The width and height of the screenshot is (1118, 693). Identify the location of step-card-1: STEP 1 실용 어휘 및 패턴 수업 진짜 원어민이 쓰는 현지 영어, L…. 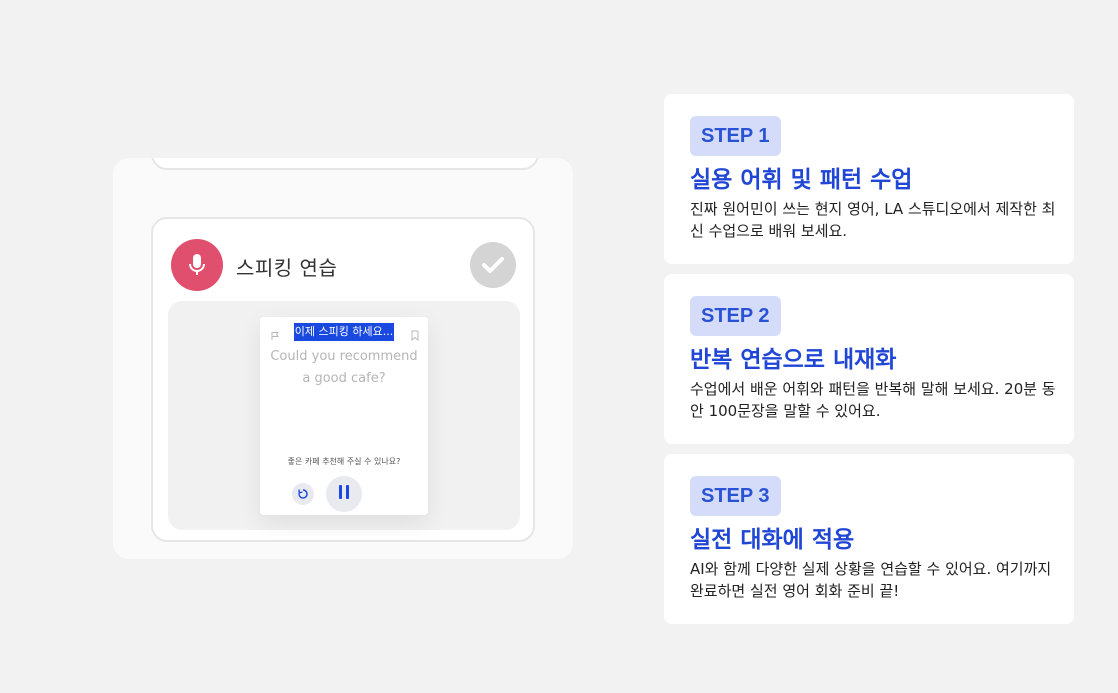
(869, 179).